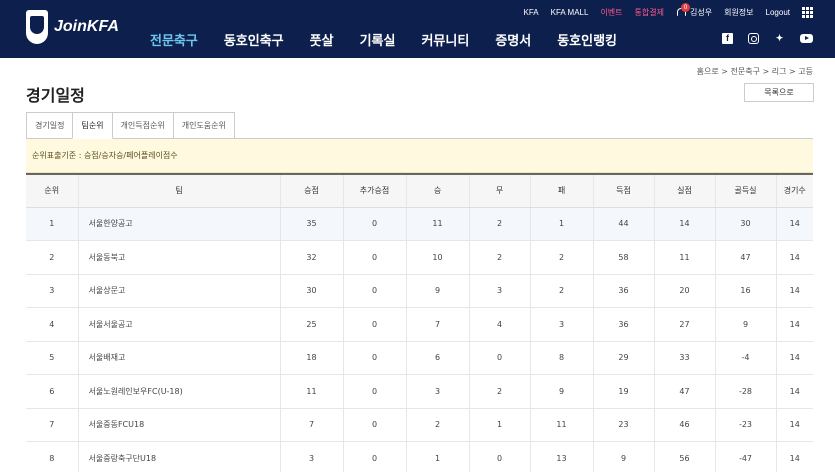 The width and height of the screenshot is (835, 472). What do you see at coordinates (755, 71) in the screenshot?
I see `breadcrumb: 홈으로 > 전문축구 > 리그 > 고등` at bounding box center [755, 71].